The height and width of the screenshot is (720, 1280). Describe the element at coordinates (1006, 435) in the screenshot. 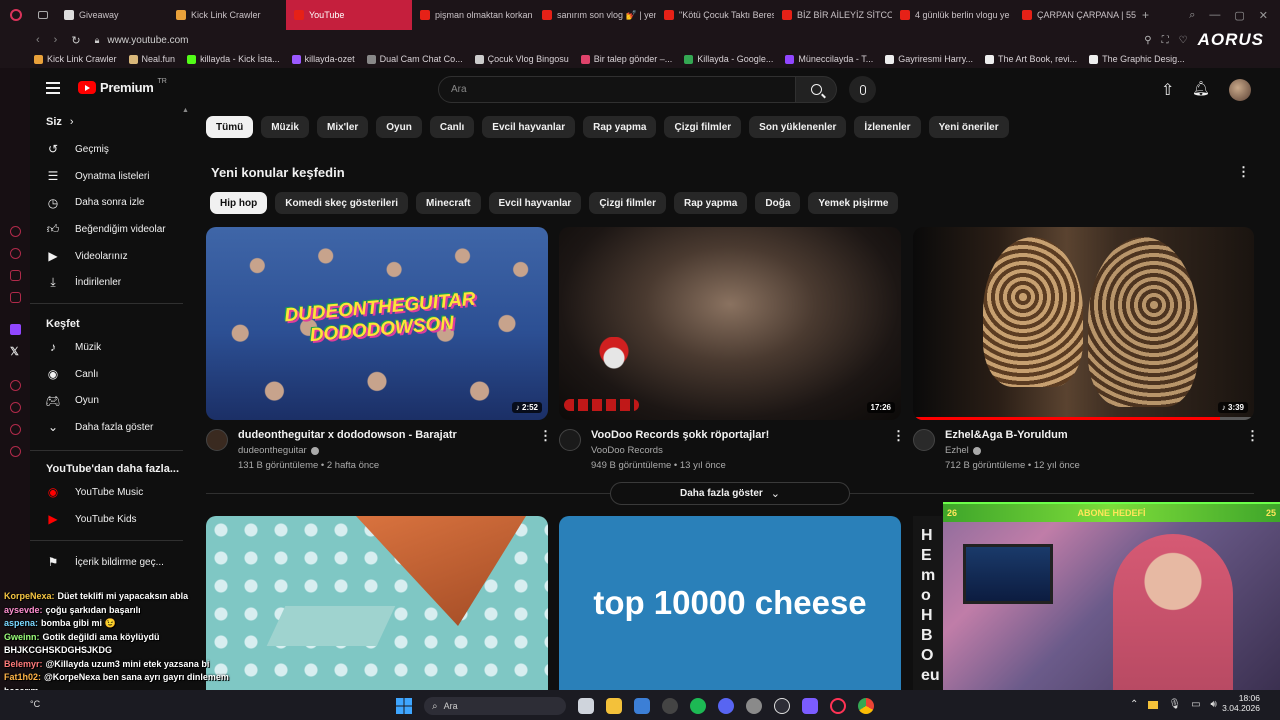

I see `video-title: Ezhel&Aga B-Yoruldum` at that location.